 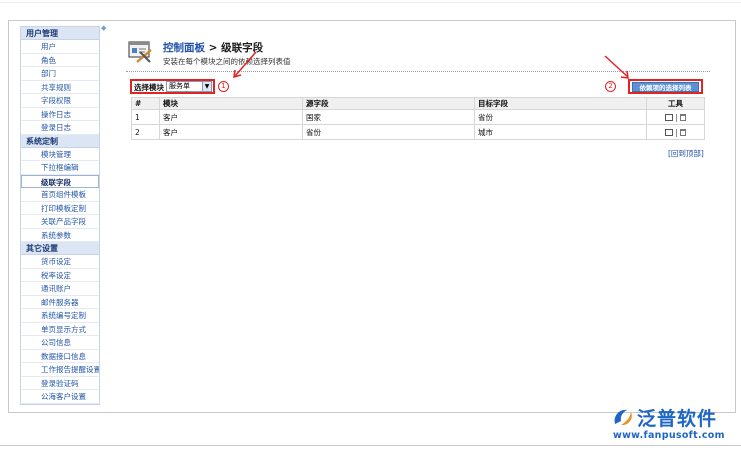 What do you see at coordinates (231, 103) in the screenshot?
I see `col-module: 模块` at bounding box center [231, 103].